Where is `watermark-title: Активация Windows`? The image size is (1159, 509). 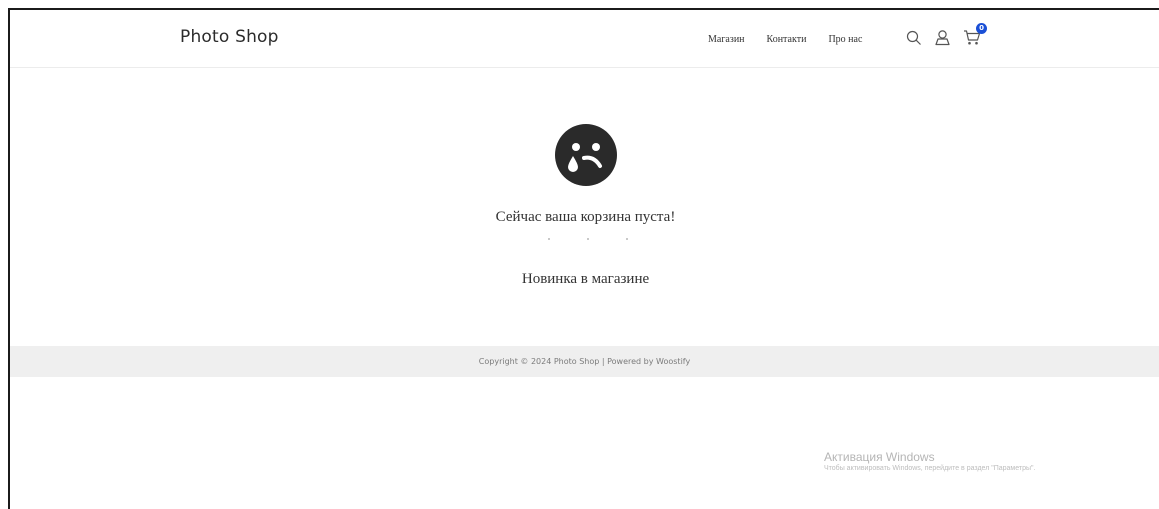 watermark-title: Активация Windows is located at coordinates (879, 457).